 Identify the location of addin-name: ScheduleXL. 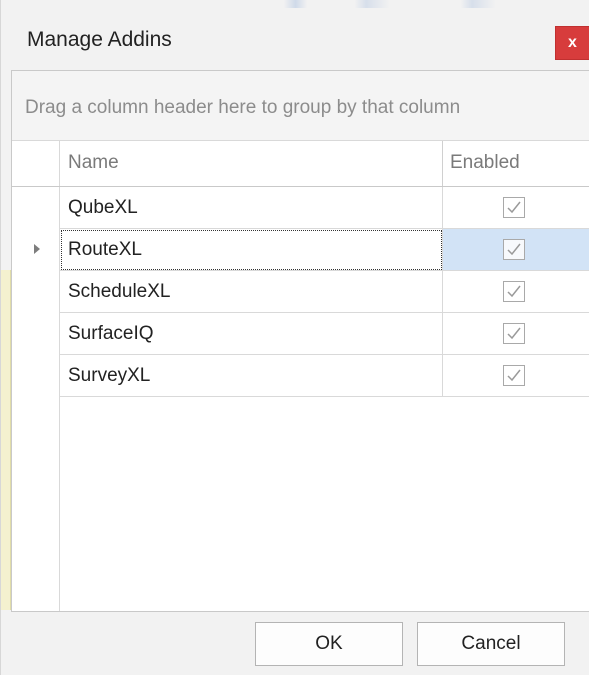
(119, 291).